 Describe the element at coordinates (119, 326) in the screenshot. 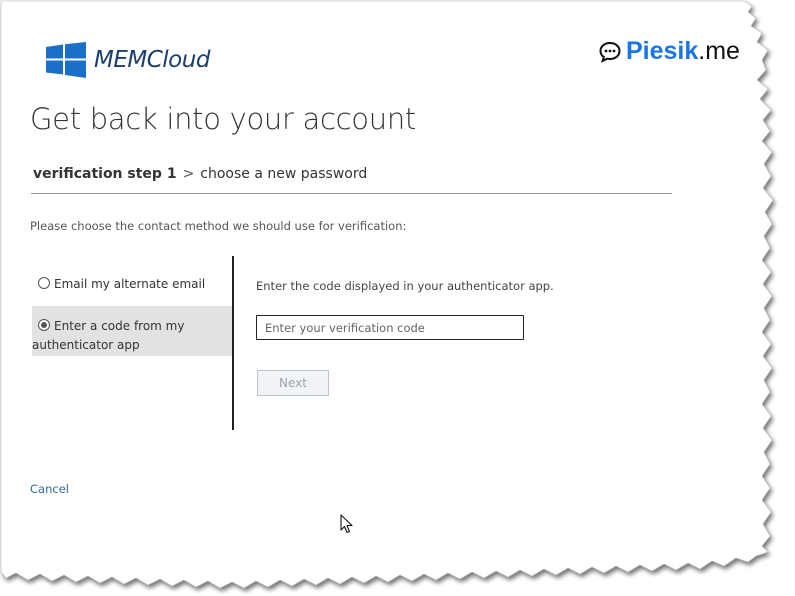

I see `method-authenticator-label-line1: Enter a code from my` at that location.